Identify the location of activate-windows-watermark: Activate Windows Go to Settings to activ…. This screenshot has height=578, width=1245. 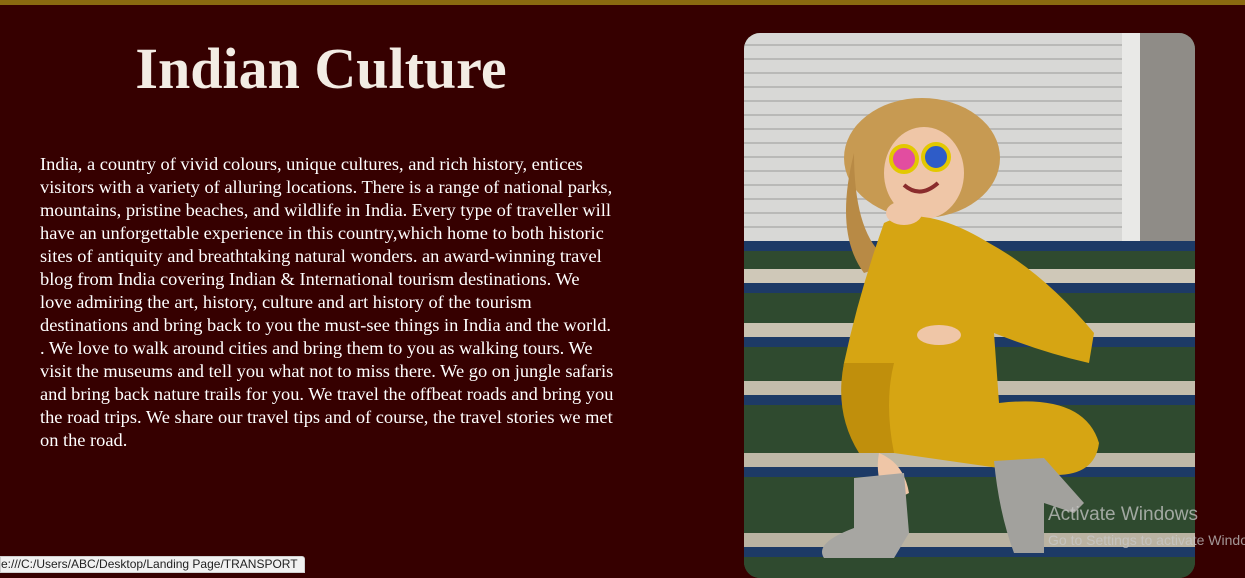
(1146, 527).